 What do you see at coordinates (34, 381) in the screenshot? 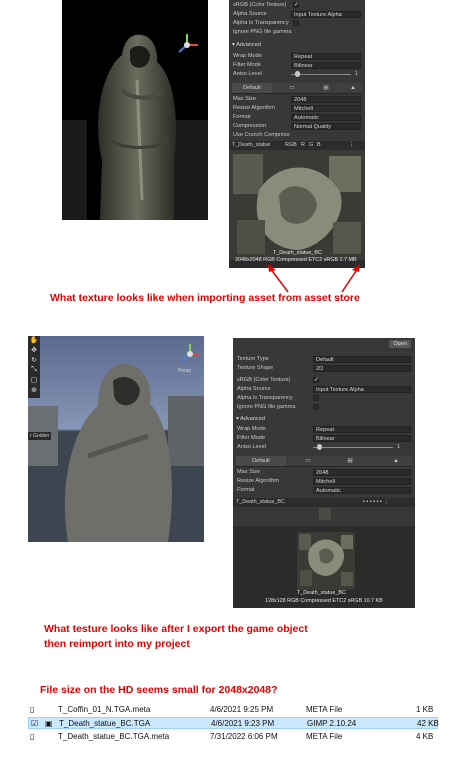
I see `rect-tool-icon: ▢` at bounding box center [34, 381].